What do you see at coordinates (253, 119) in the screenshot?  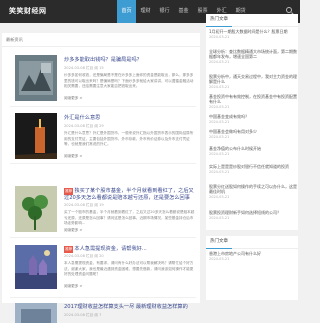 I see `sidebar-article-item: 中国基金变成有效吗？ 2024-03-21` at bounding box center [253, 119].